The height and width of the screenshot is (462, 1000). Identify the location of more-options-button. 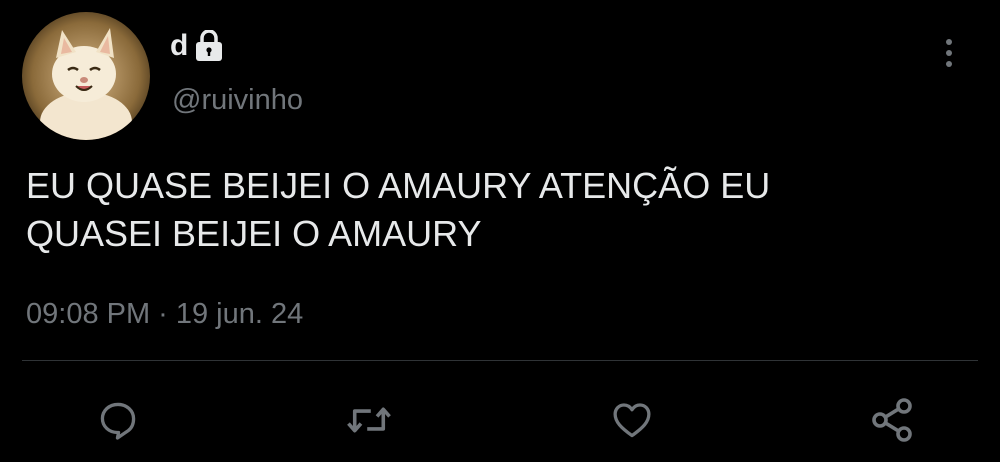
(949, 54).